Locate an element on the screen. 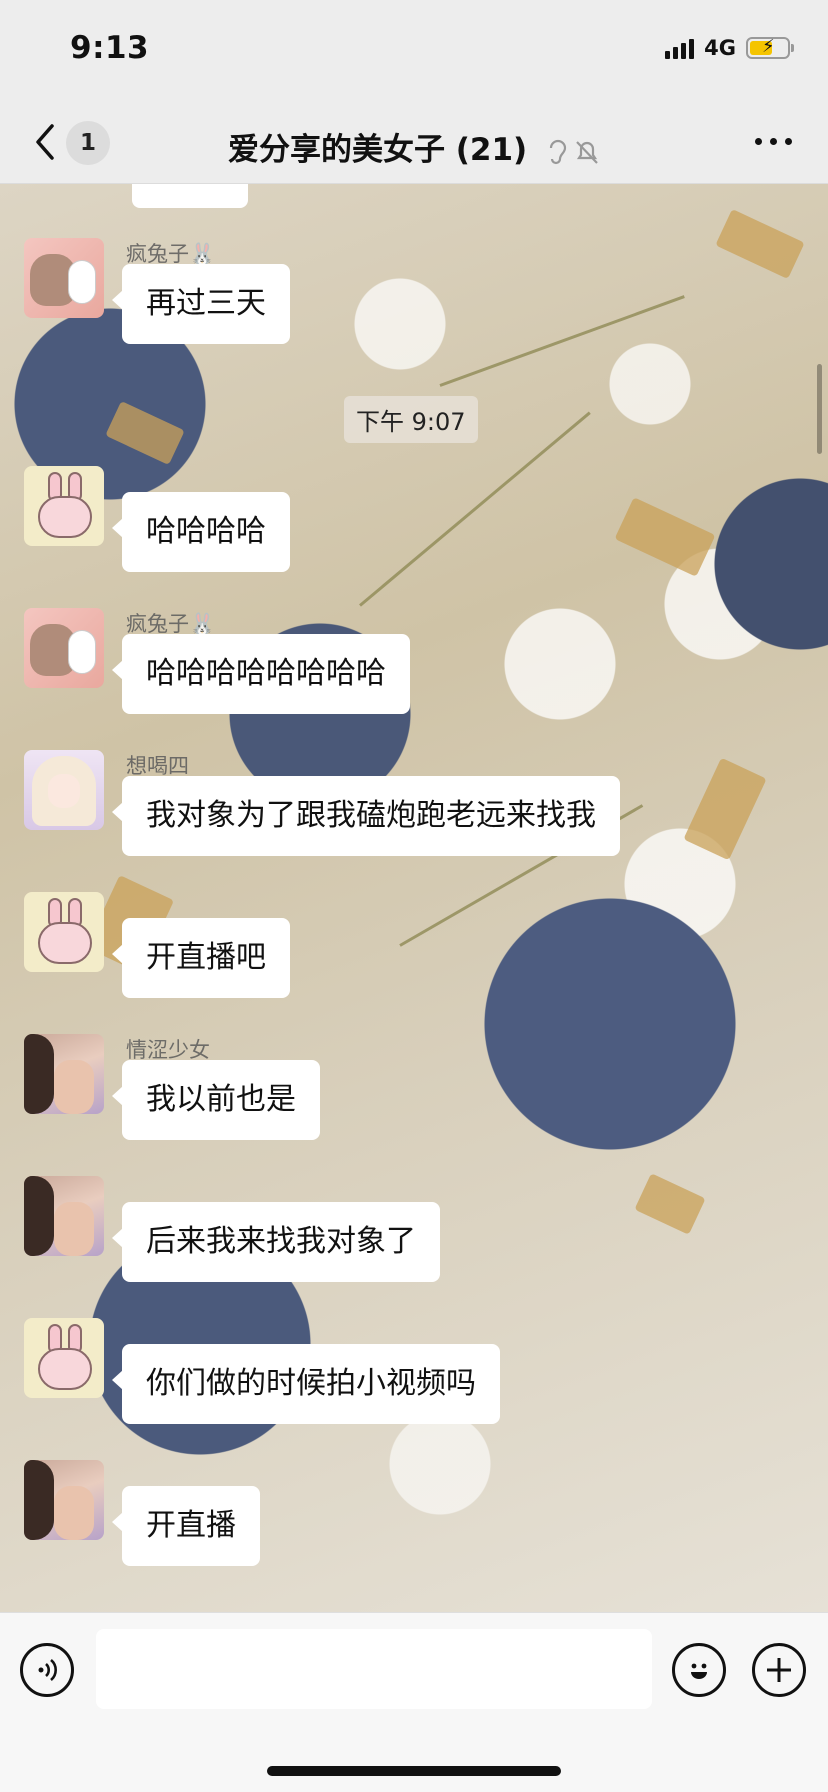 The image size is (828, 1792). voice-button is located at coordinates (47, 1670).